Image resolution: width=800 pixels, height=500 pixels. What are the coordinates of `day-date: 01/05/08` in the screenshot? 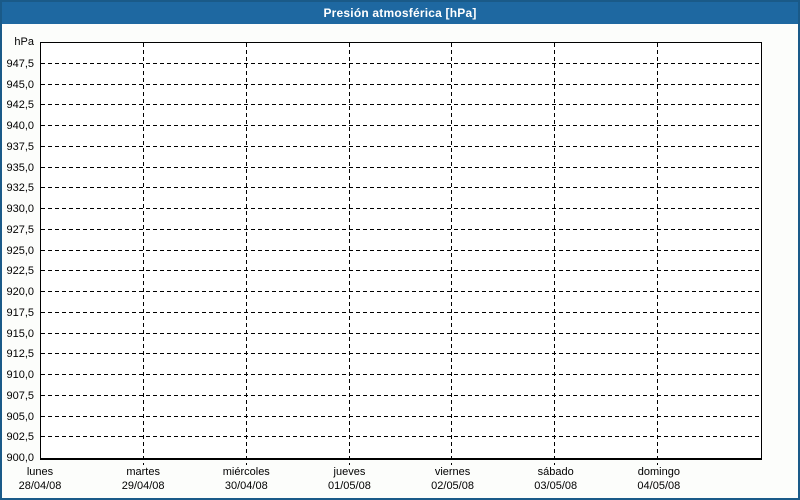 It's located at (349, 486).